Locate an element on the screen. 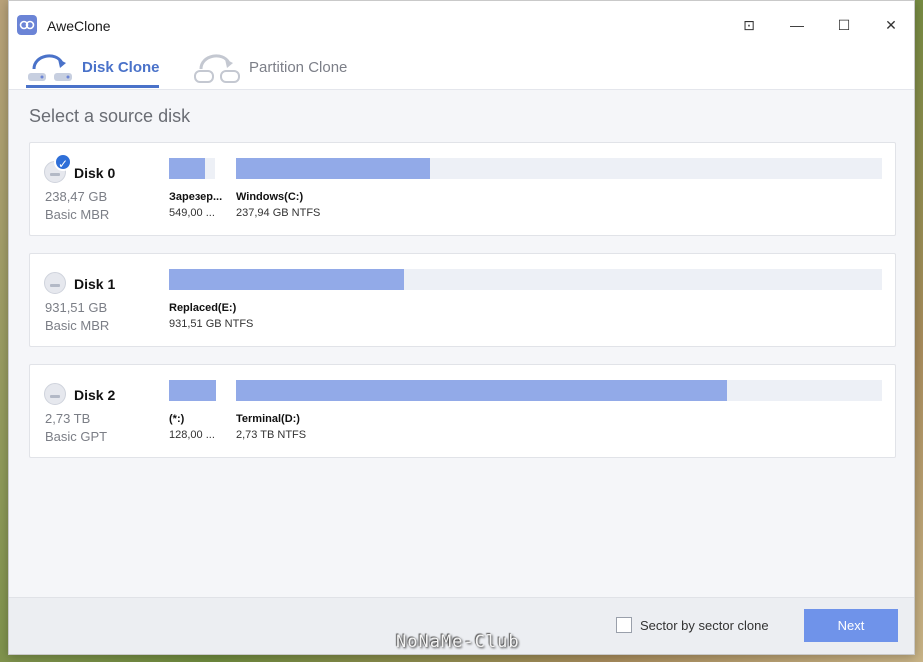  disk-name: Disk 1 is located at coordinates (95, 284).